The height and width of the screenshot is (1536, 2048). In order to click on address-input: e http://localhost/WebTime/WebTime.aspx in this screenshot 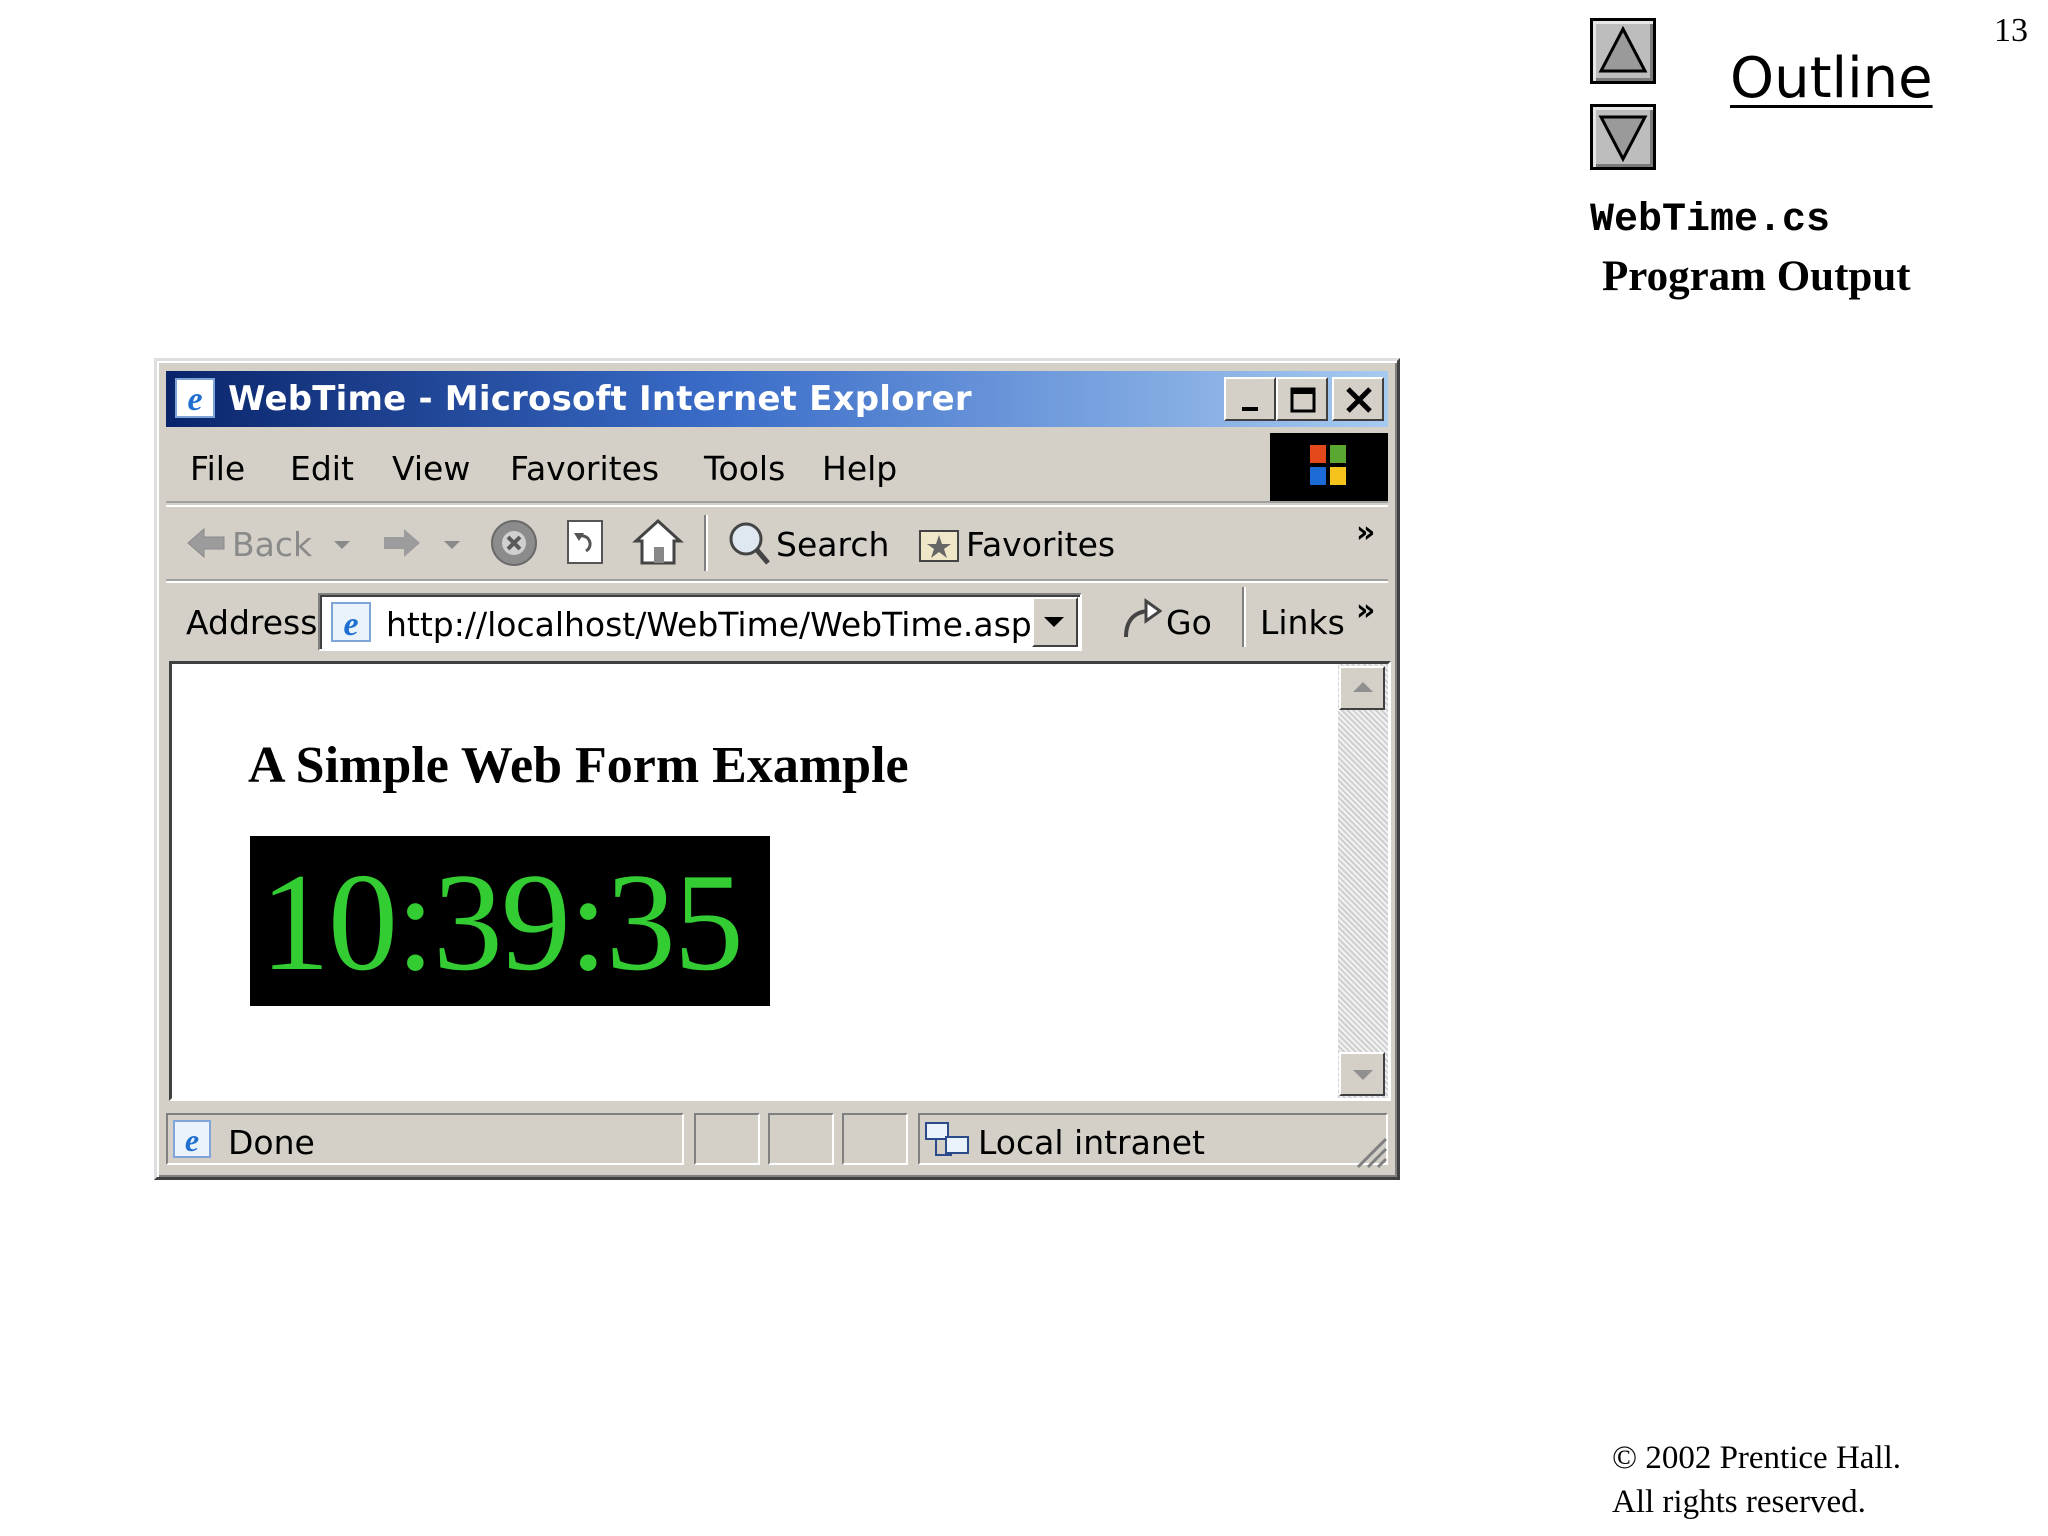, I will do `click(700, 622)`.